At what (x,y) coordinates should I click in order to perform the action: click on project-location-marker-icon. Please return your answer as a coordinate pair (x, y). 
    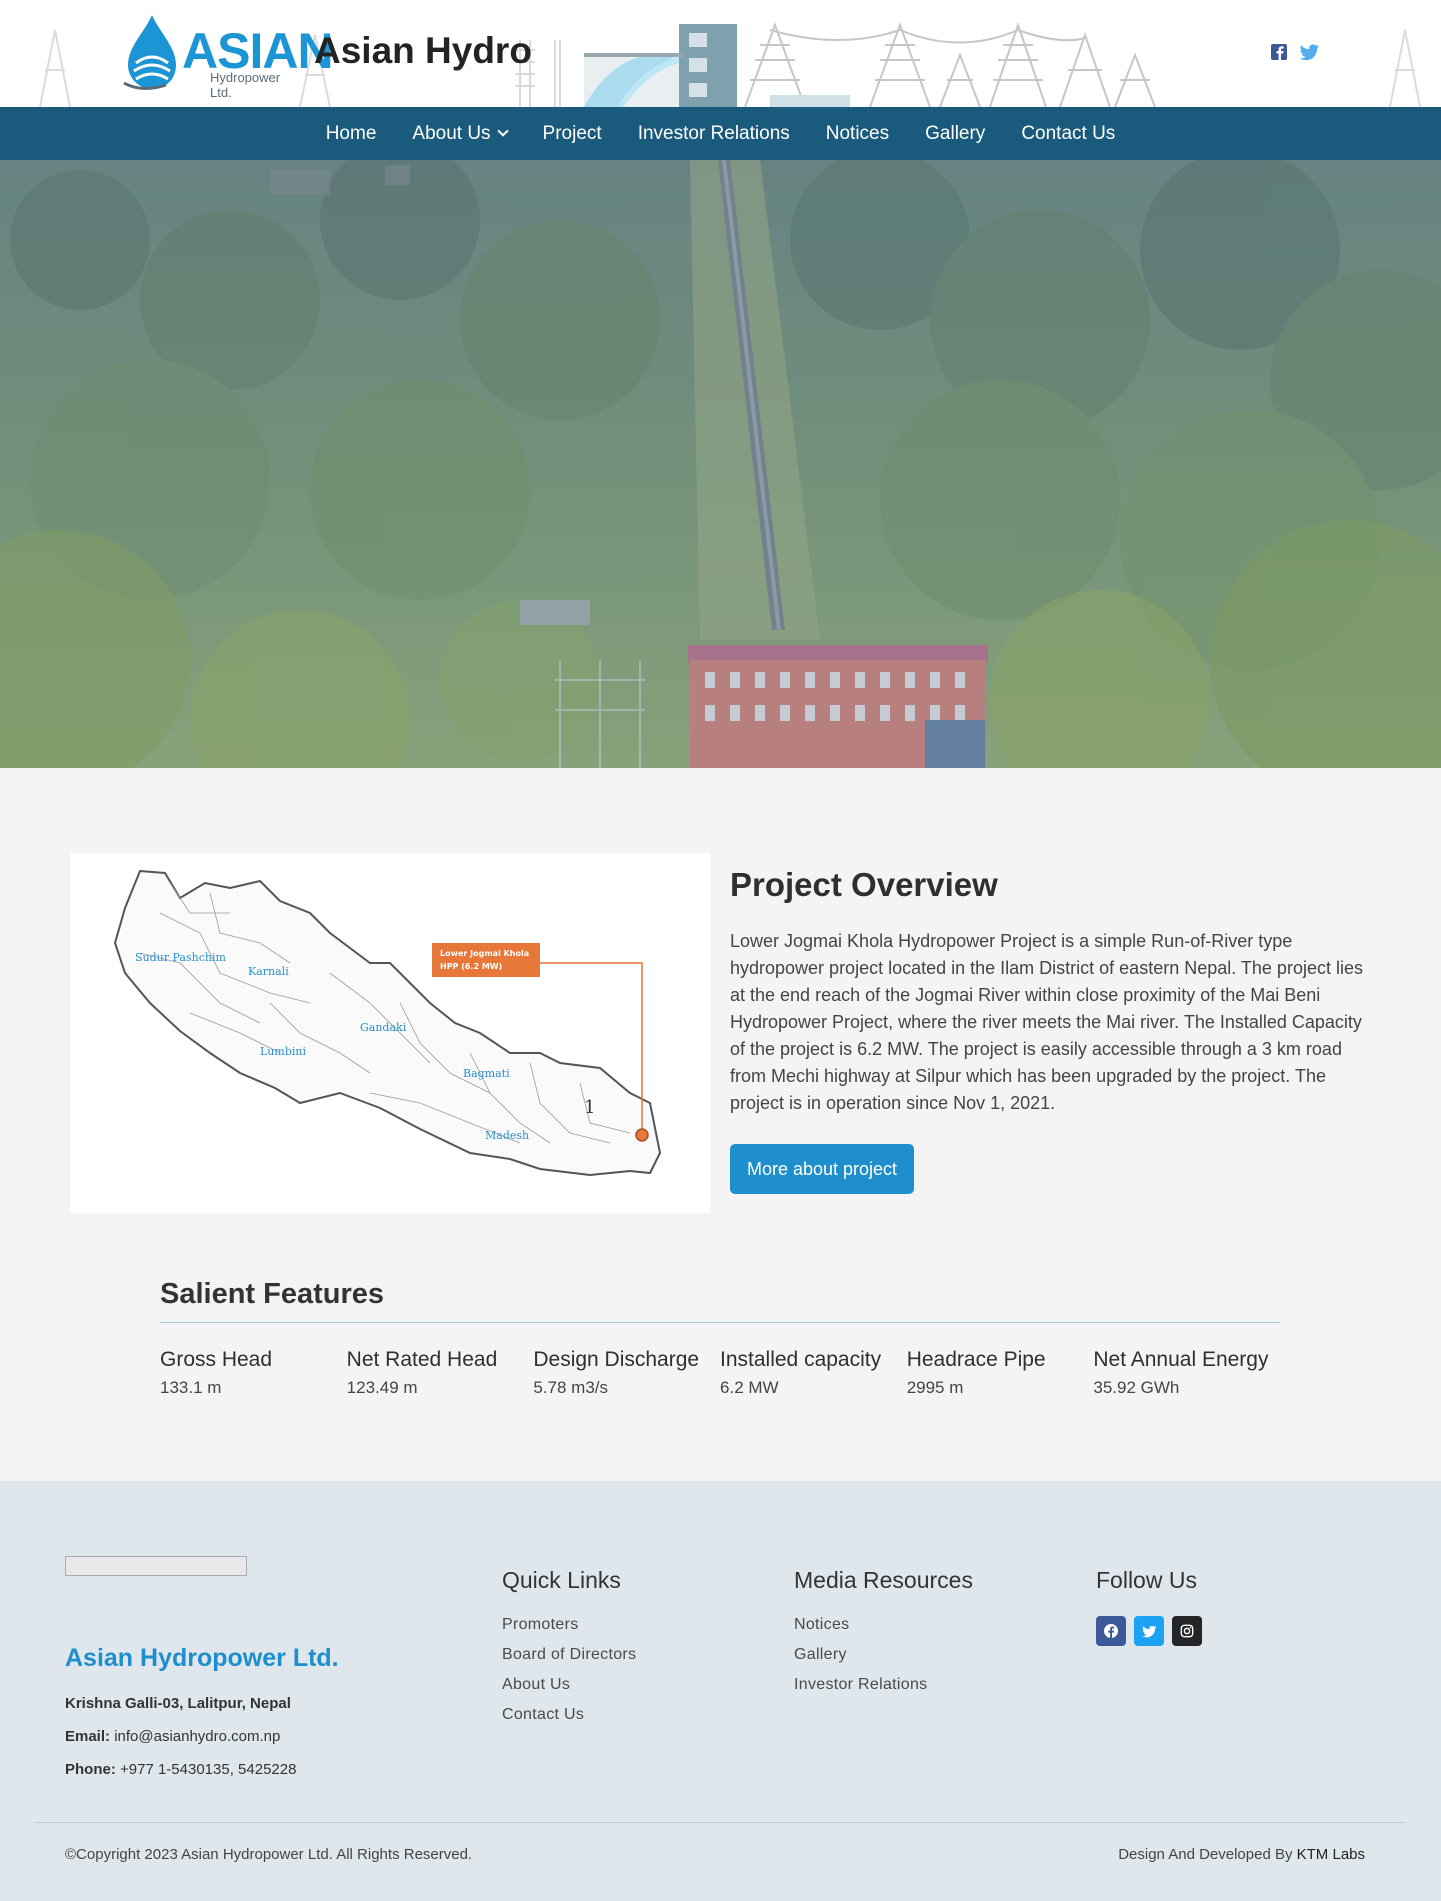
    Looking at the image, I should click on (642, 1135).